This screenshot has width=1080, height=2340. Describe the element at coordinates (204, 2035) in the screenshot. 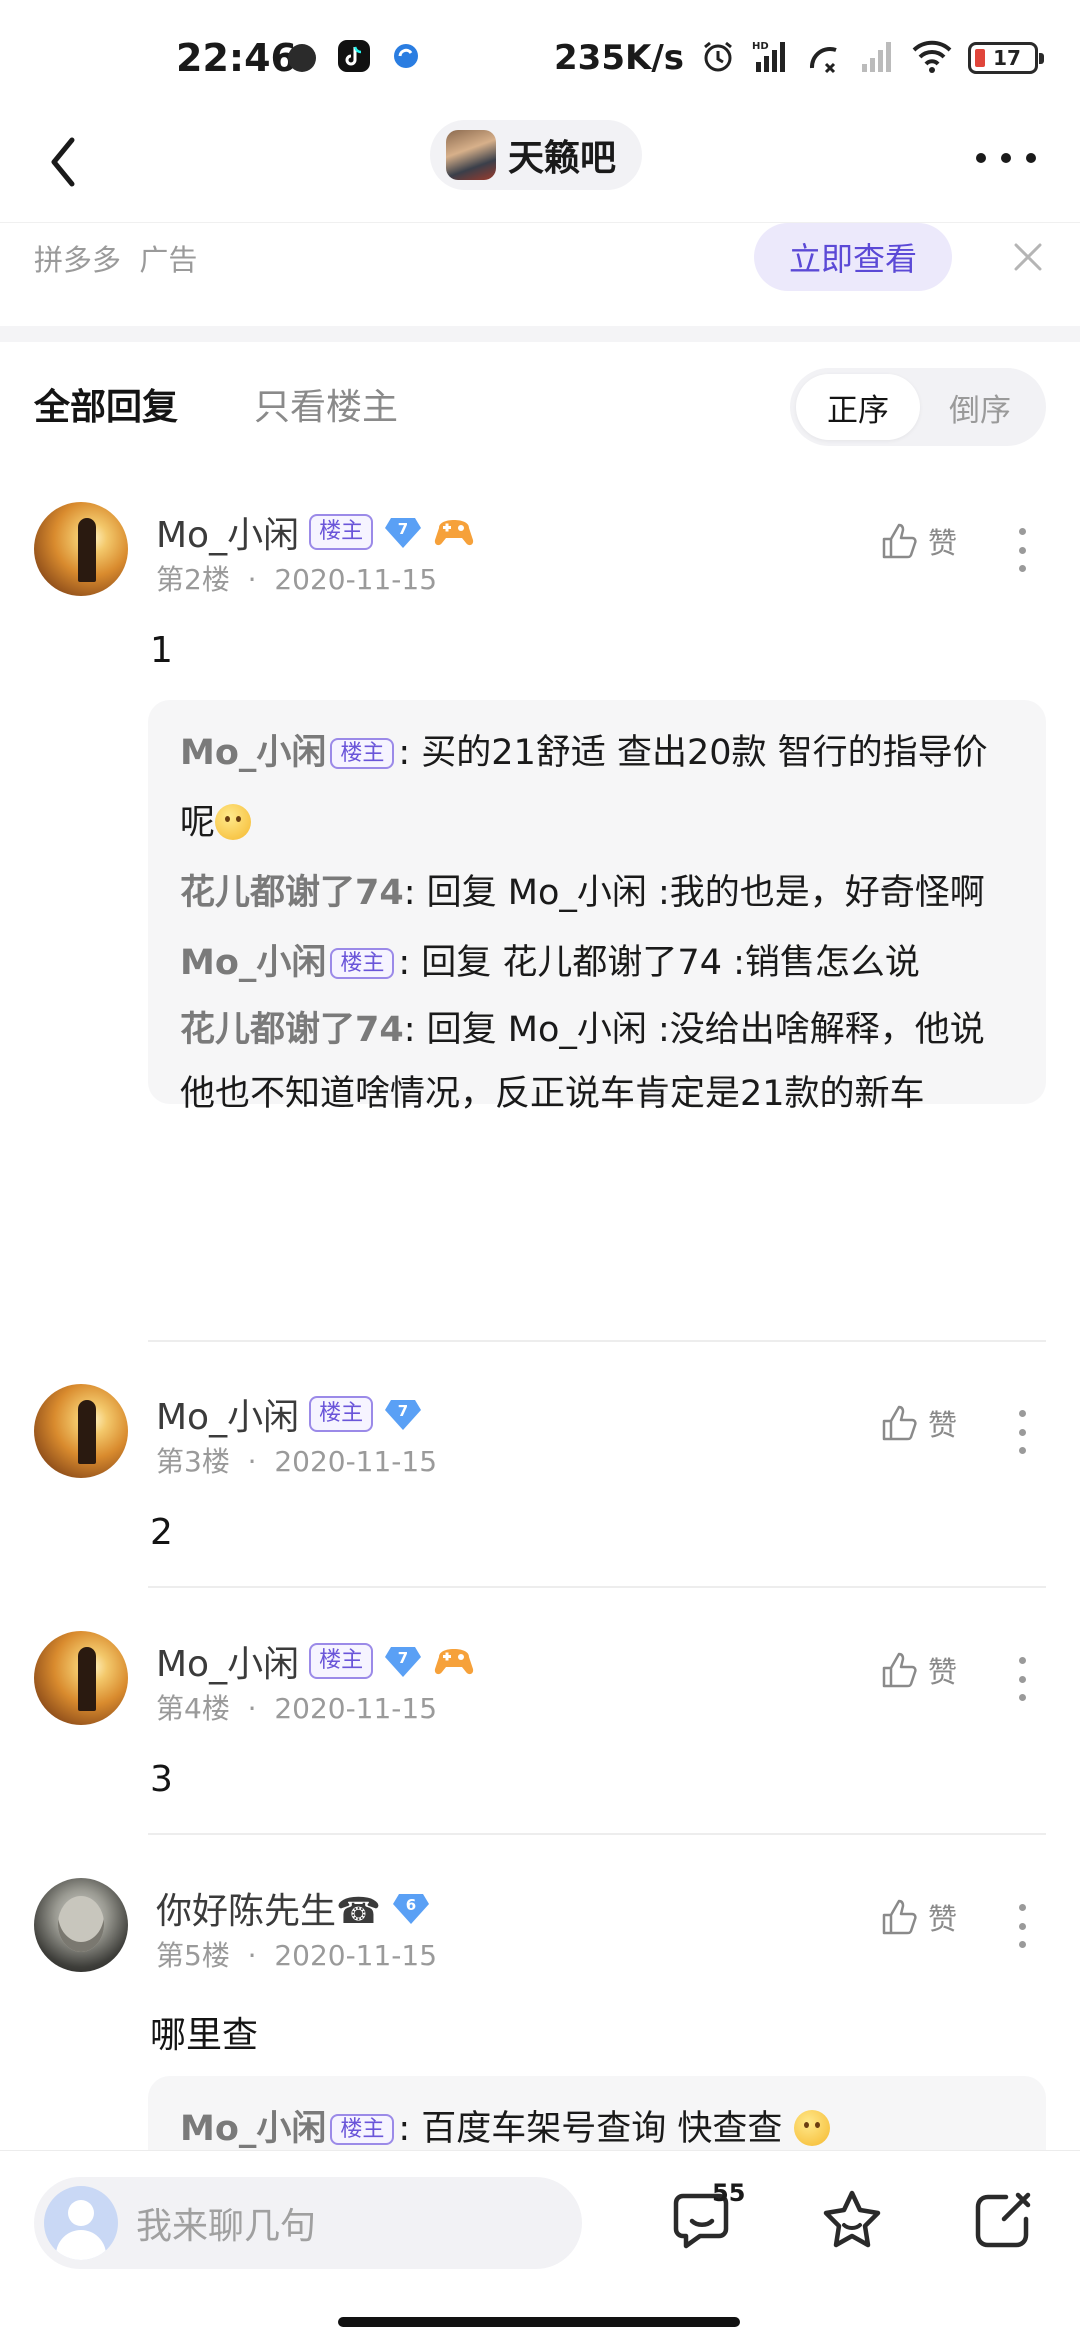

I see `post-content: 哪里查` at that location.